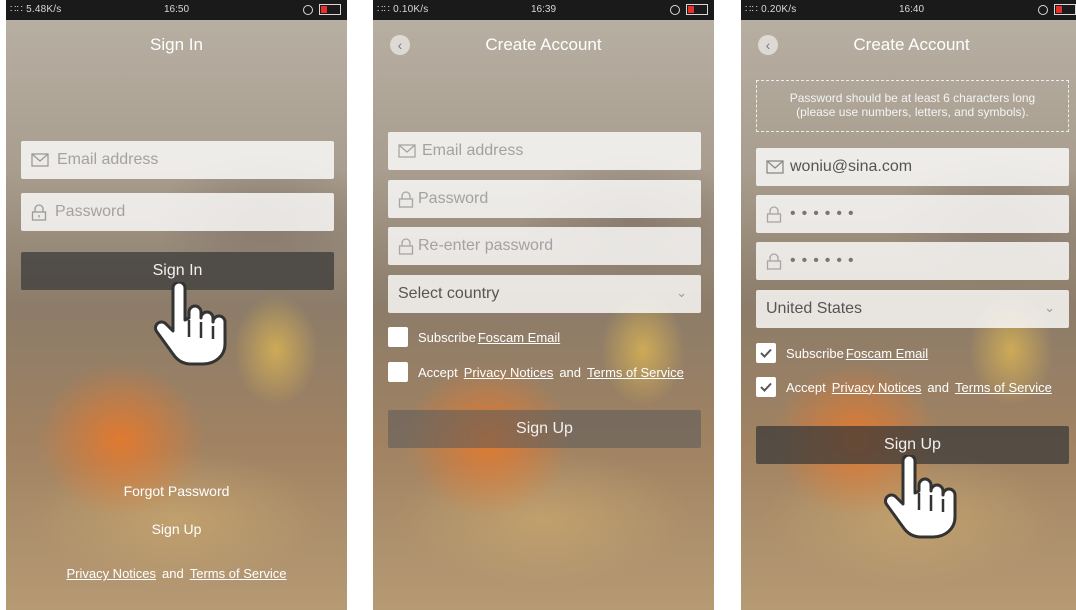 This screenshot has width=1076, height=610. Describe the element at coordinates (851, 166) in the screenshot. I see `email-value: woniu@sina.com` at that location.